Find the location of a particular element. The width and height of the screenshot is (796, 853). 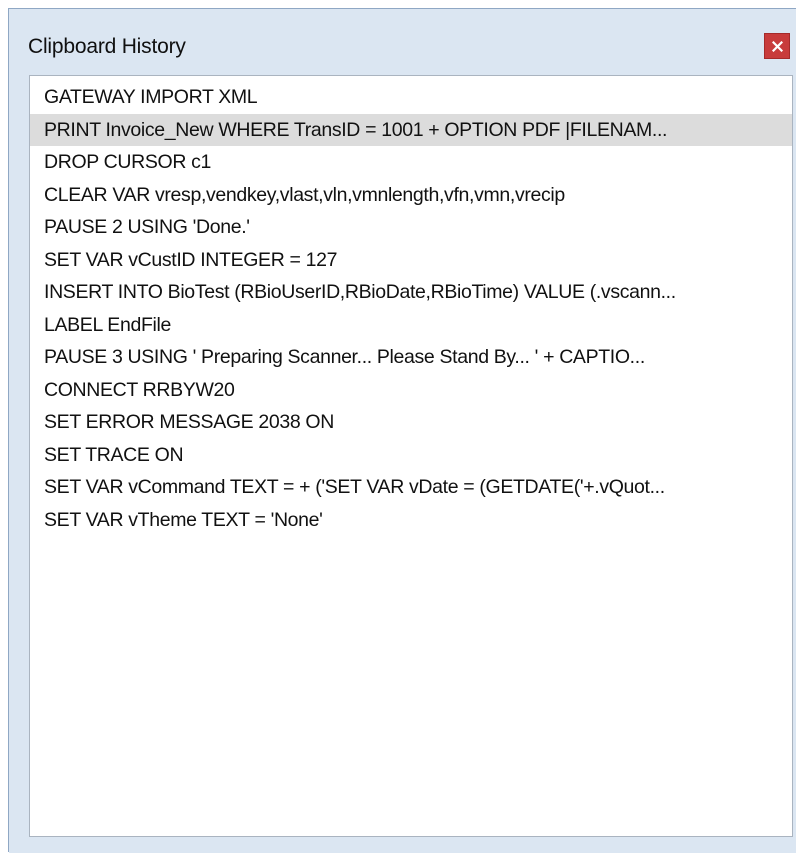

close-icon is located at coordinates (777, 46).